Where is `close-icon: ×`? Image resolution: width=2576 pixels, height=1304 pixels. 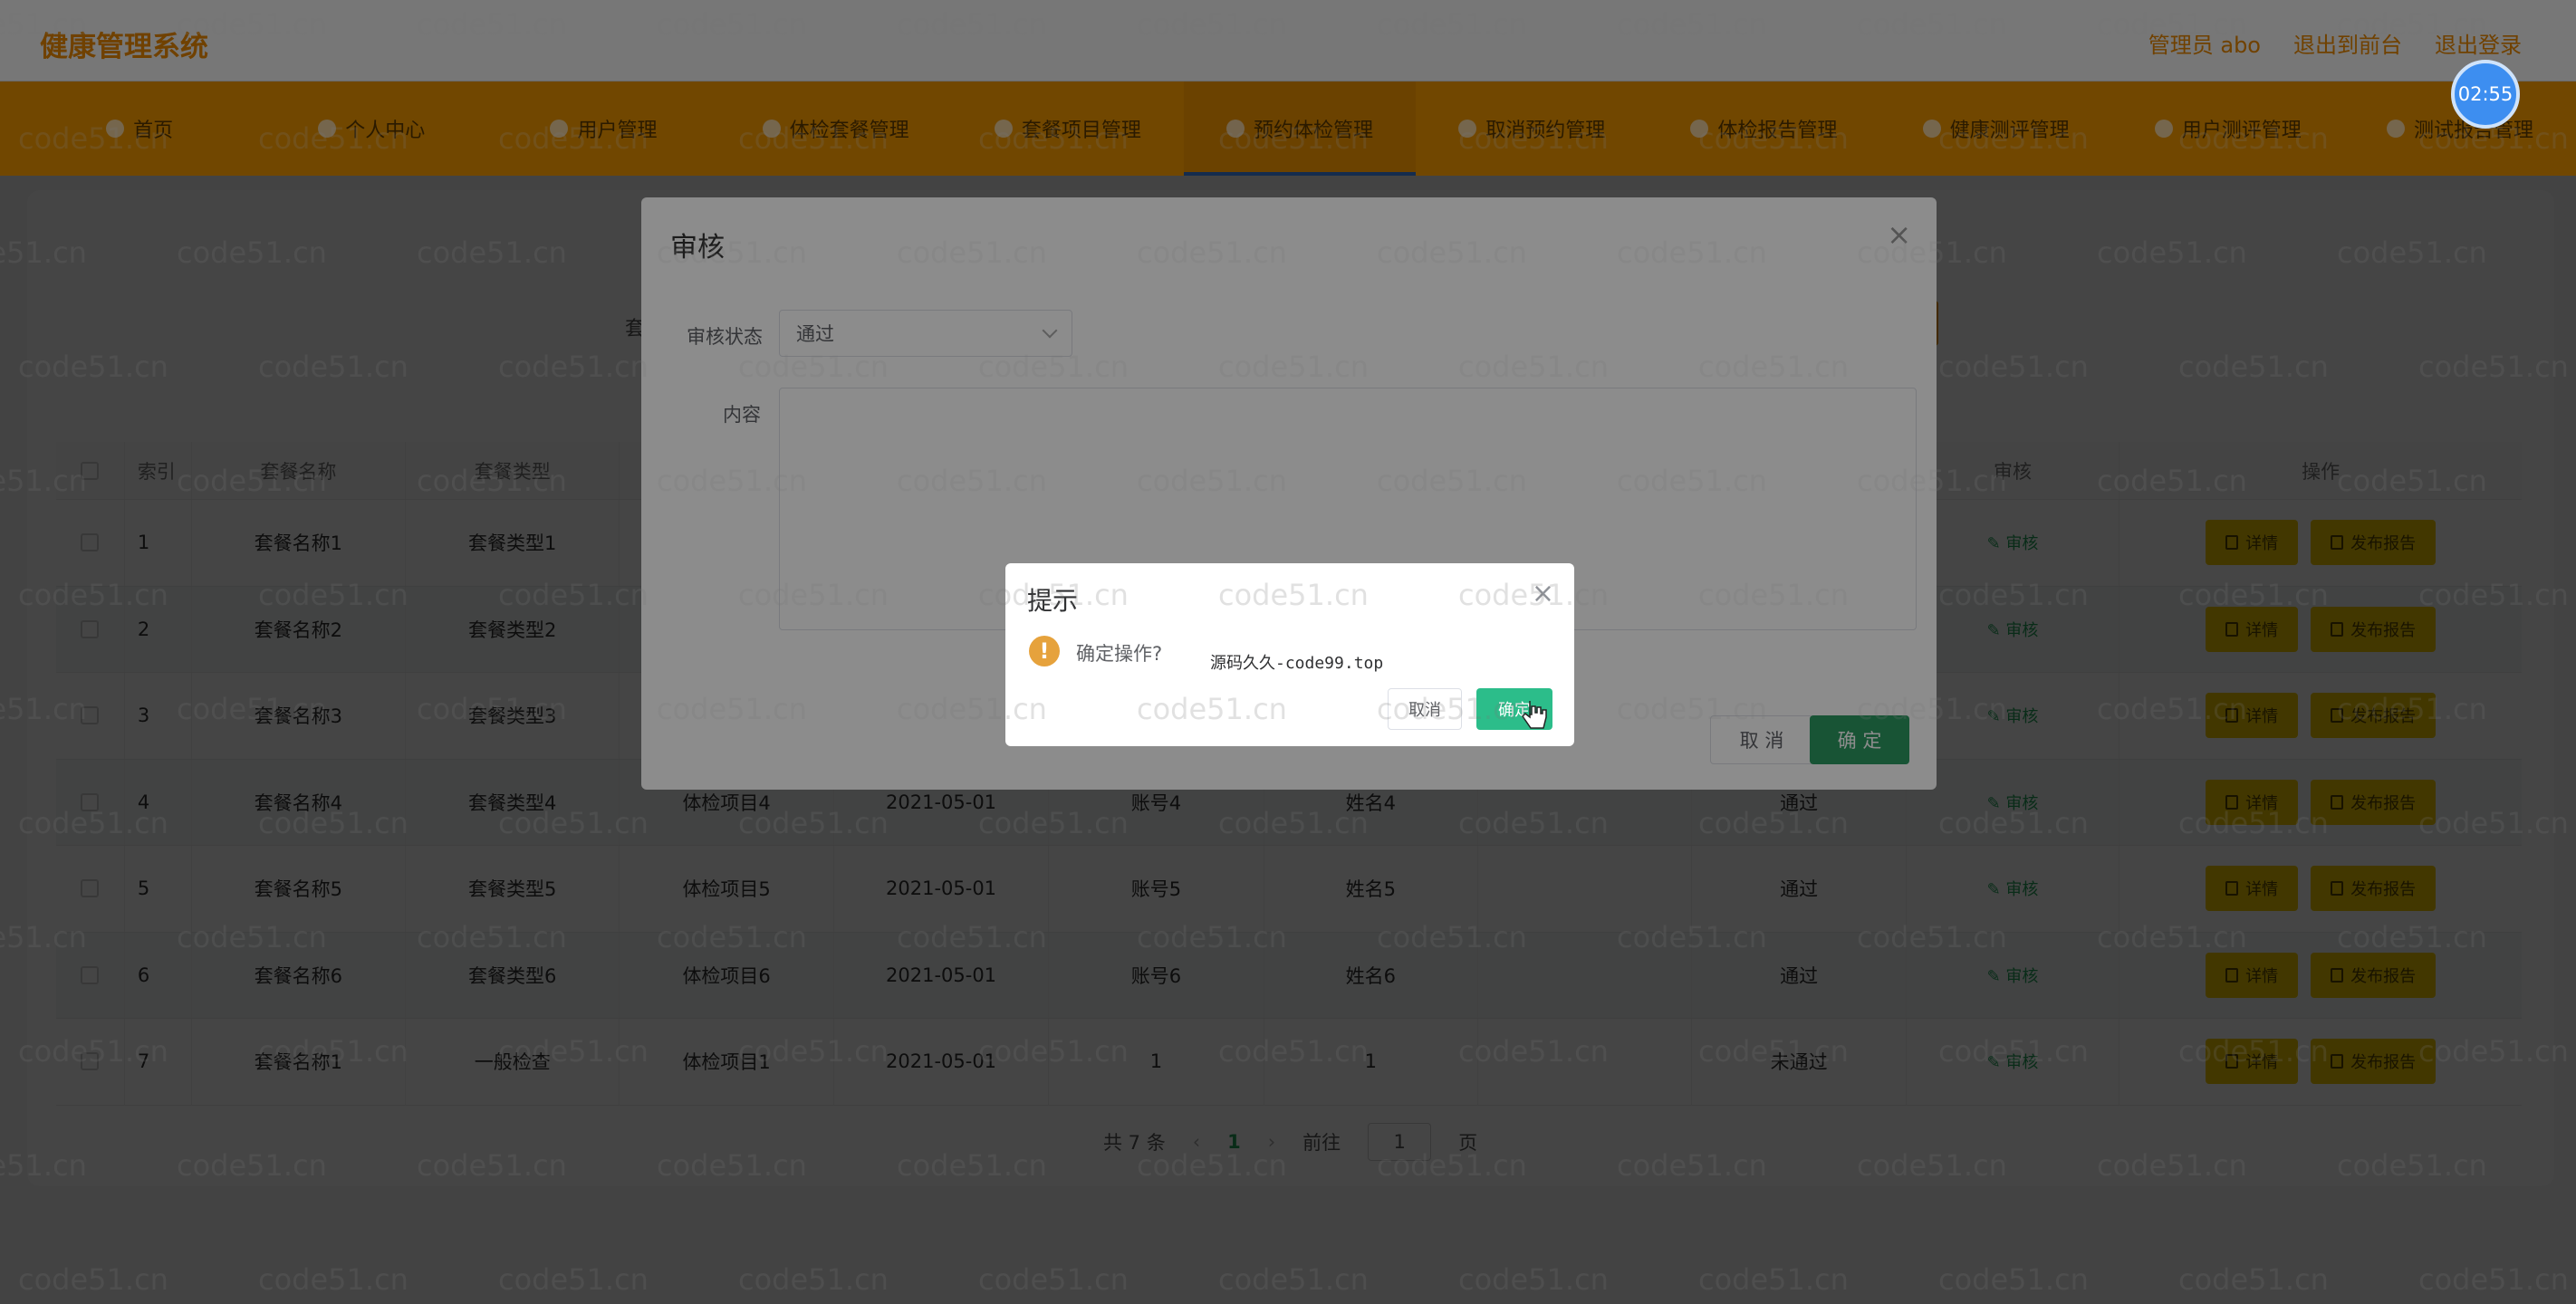 close-icon: × is located at coordinates (1543, 593).